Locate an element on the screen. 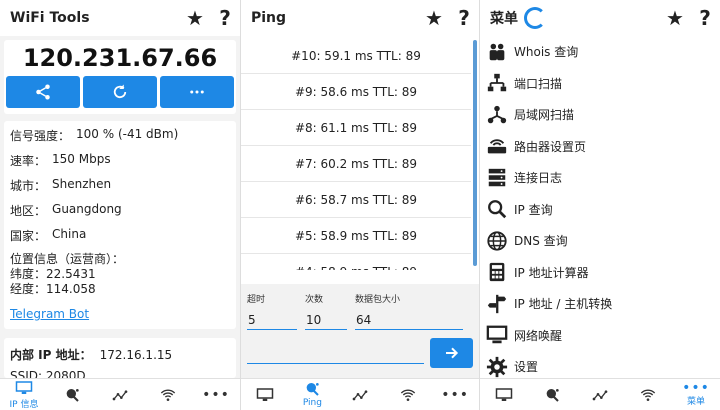  longitude-row: 经度：114.058 is located at coordinates (120, 289).